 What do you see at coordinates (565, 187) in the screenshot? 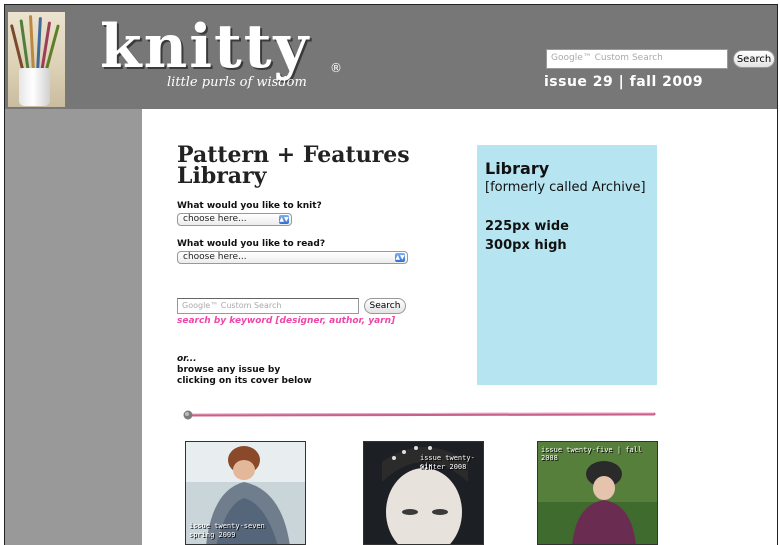
I see `ad-subtitle: [formerly called Archive]` at bounding box center [565, 187].